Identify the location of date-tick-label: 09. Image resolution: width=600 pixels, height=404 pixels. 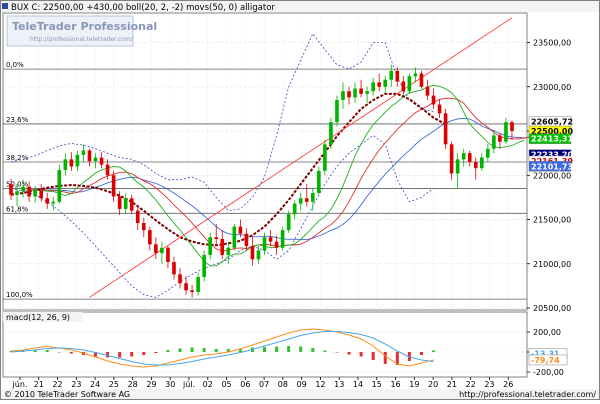
(302, 384).